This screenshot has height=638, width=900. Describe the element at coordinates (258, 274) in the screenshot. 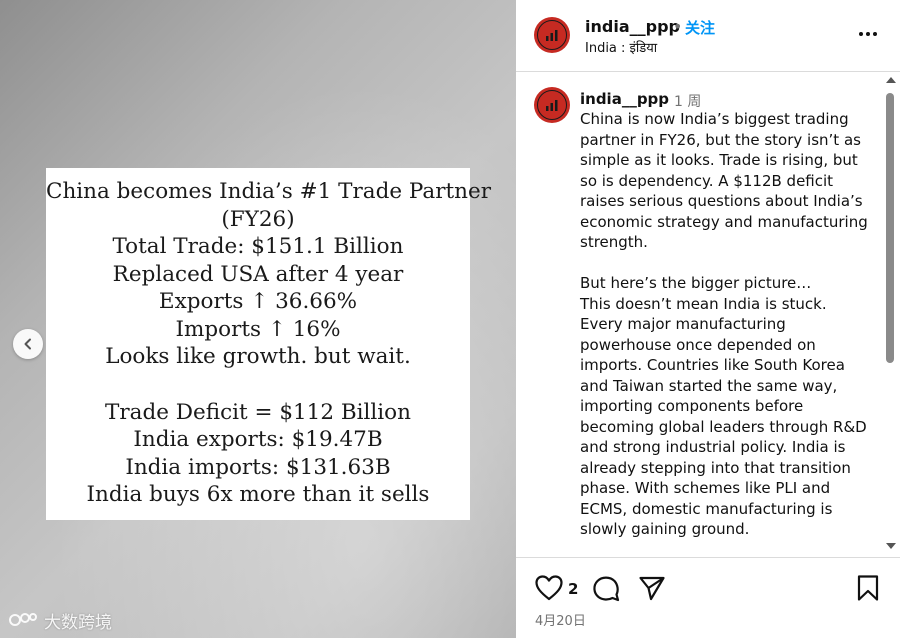

I see `infographic-line: Replaced USA after 4 year` at that location.